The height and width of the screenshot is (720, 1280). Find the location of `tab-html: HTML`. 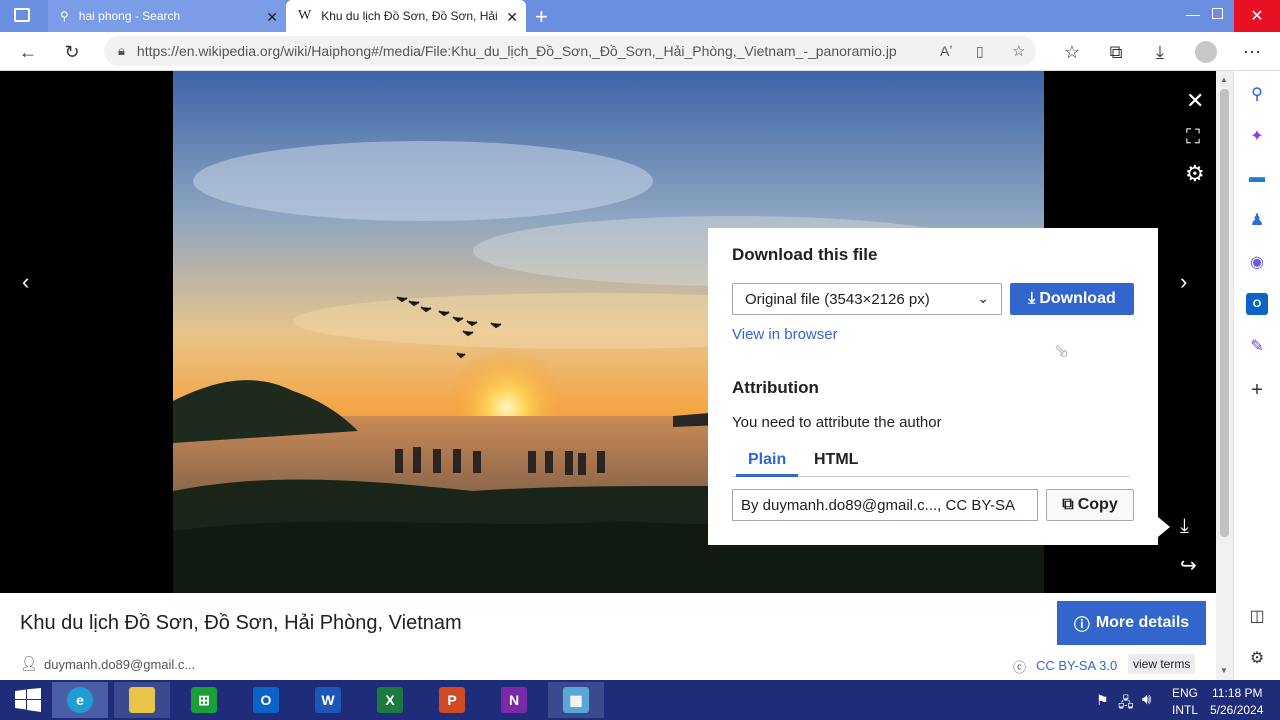

tab-html: HTML is located at coordinates (836, 460).